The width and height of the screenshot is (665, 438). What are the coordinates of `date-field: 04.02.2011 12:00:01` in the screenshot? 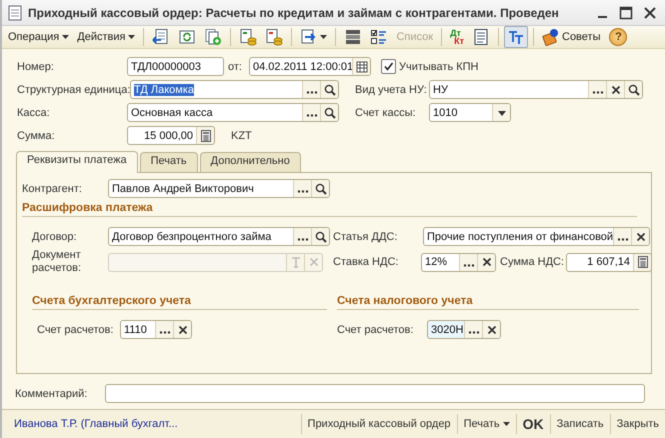 It's located at (310, 66).